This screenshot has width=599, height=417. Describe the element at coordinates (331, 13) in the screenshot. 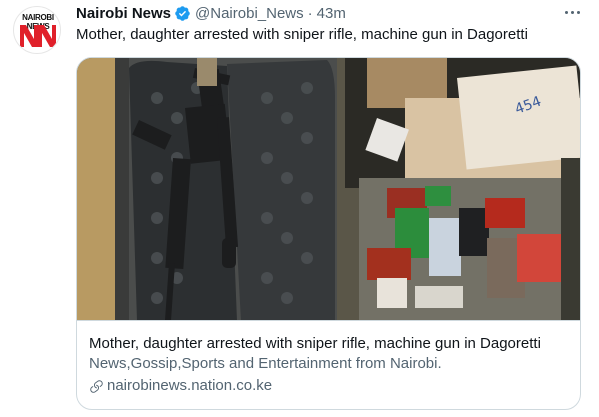

I see `timestamp: 43m` at that location.